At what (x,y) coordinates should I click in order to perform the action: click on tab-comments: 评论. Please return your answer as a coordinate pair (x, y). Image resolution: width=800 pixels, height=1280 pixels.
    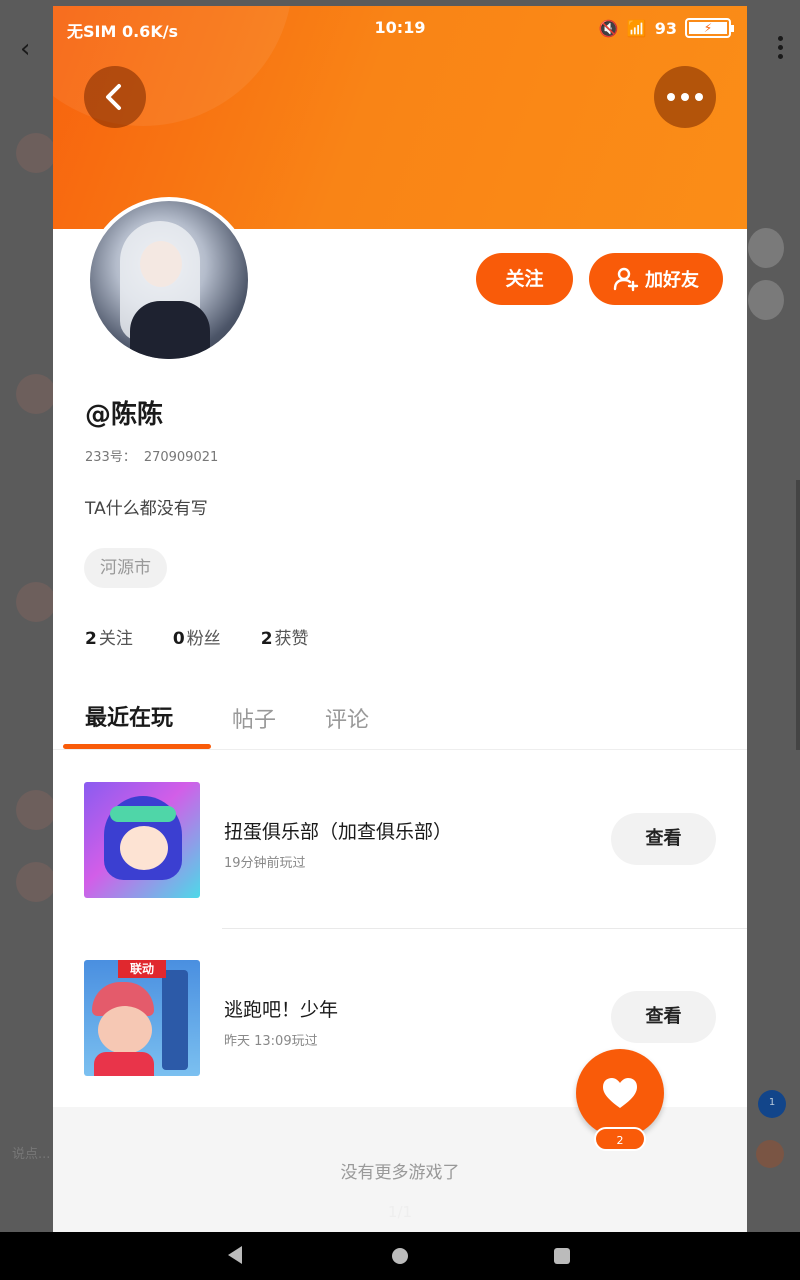
    Looking at the image, I should click on (347, 718).